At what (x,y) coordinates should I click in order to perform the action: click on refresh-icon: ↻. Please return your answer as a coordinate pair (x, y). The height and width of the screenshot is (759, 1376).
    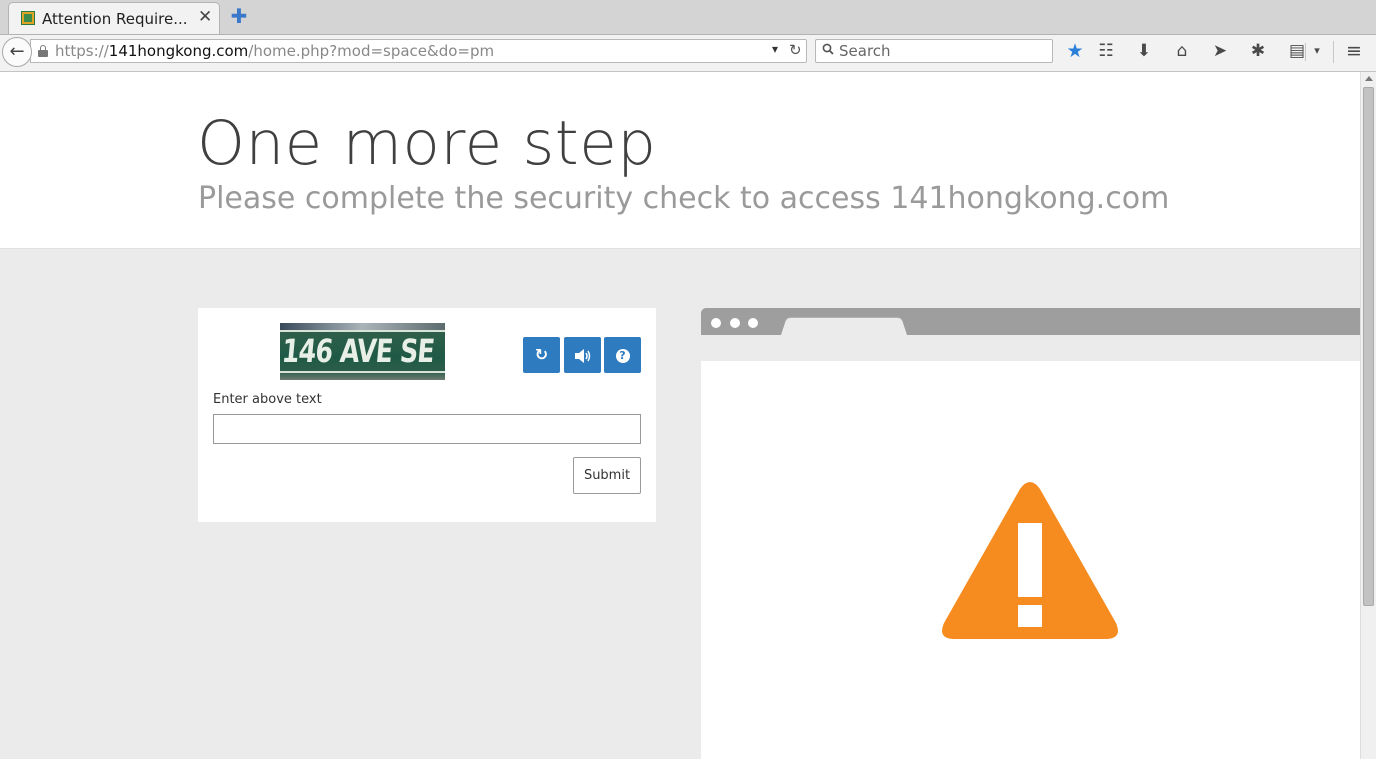
    Looking at the image, I should click on (541, 354).